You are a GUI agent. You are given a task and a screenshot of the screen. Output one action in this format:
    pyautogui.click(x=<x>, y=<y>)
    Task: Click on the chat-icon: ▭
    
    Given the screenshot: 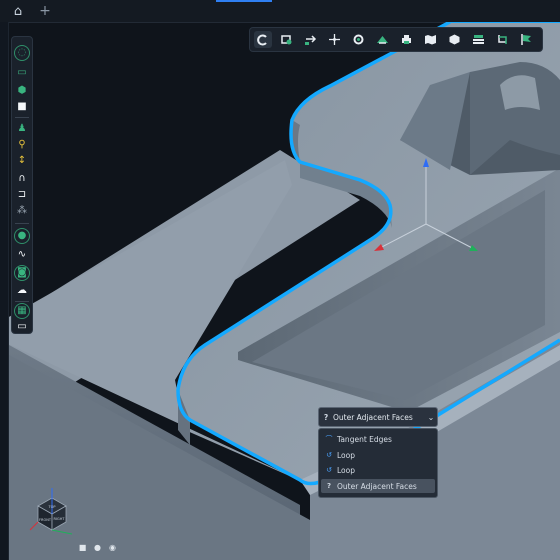 What is the action you would take?
    pyautogui.click(x=22, y=327)
    